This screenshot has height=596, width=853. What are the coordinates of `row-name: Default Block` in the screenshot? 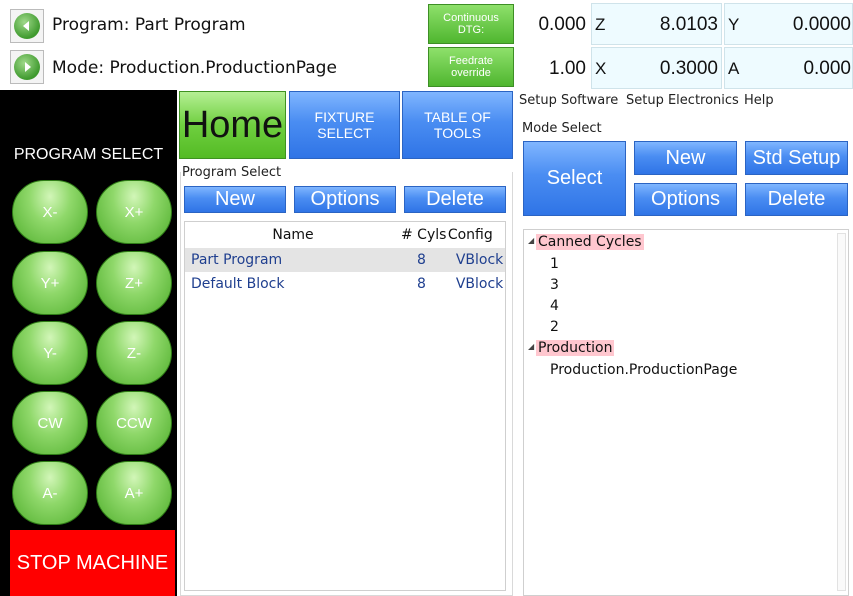 It's located at (238, 284).